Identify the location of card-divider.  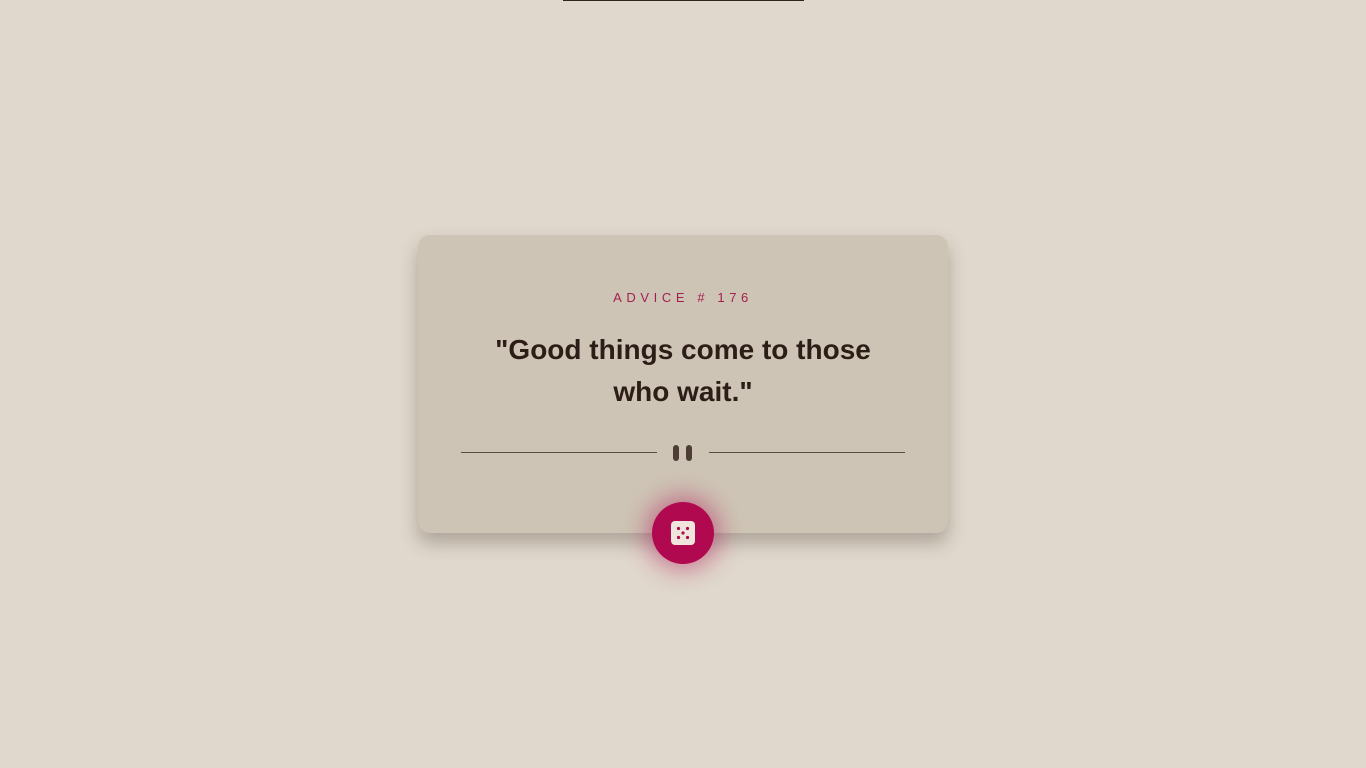
(683, 453).